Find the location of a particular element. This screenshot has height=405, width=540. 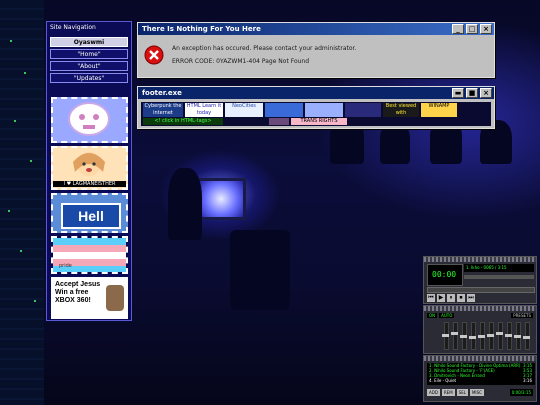

winamp-track-title: 1. Ikho - 0065 / 3:15 is located at coordinates (499, 268).